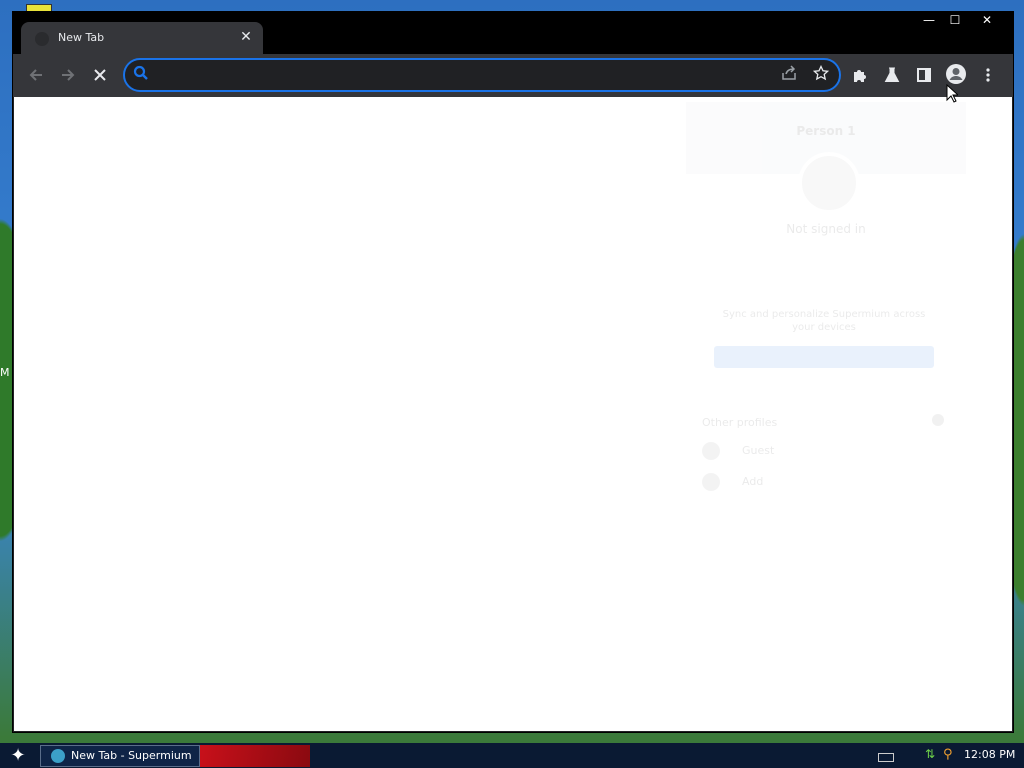  I want to click on stop-loading-button, so click(100, 75).